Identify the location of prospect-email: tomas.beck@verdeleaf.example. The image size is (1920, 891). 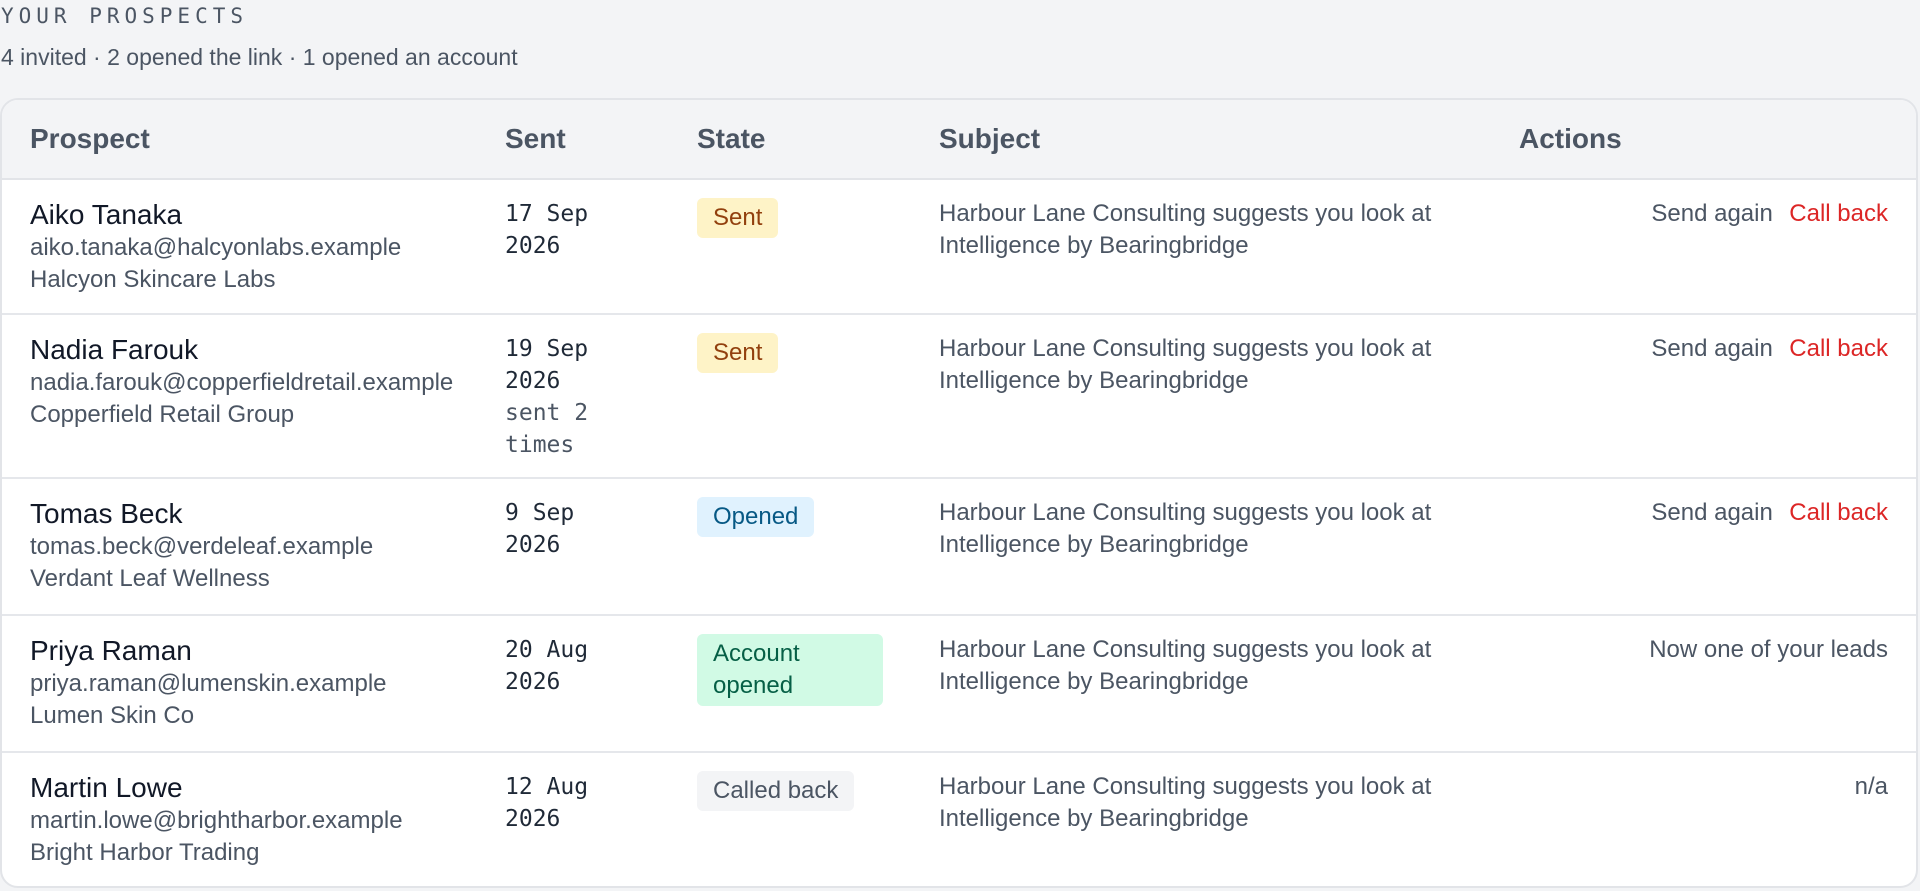
(202, 546).